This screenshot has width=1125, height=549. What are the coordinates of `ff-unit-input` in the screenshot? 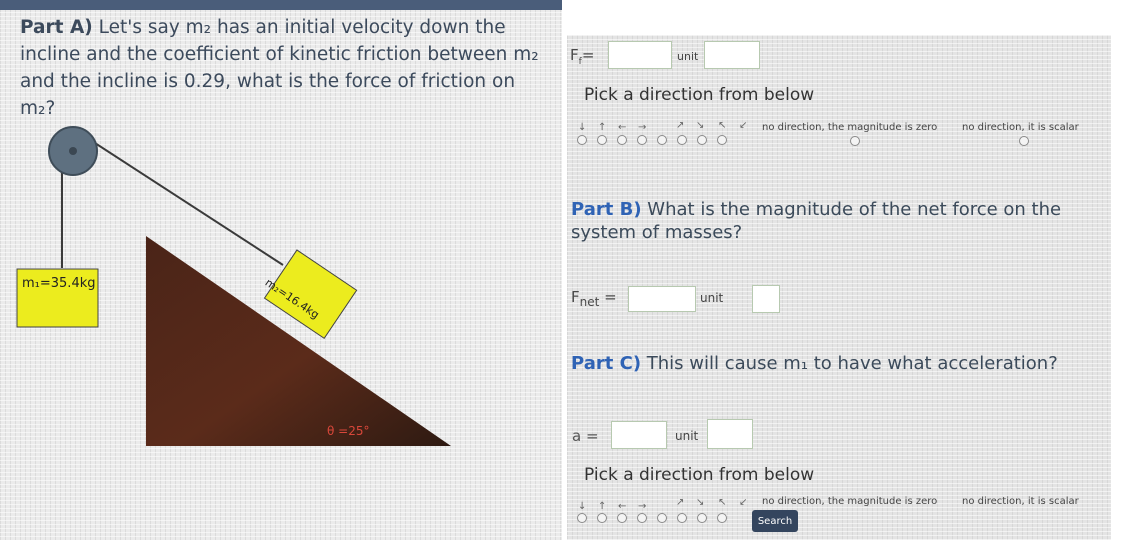 It's located at (732, 55).